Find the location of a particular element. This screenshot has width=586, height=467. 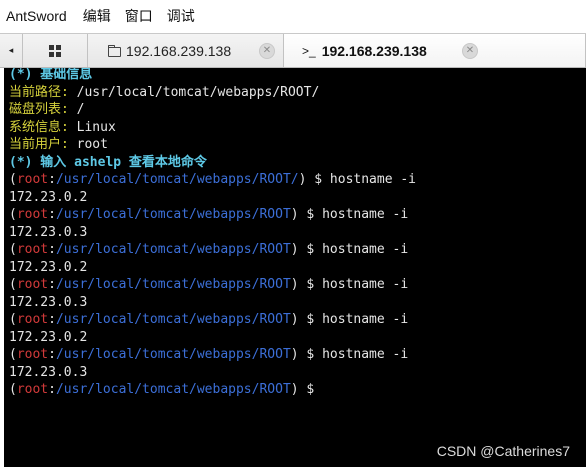

menu-antsword: AntSword is located at coordinates (38, 16).